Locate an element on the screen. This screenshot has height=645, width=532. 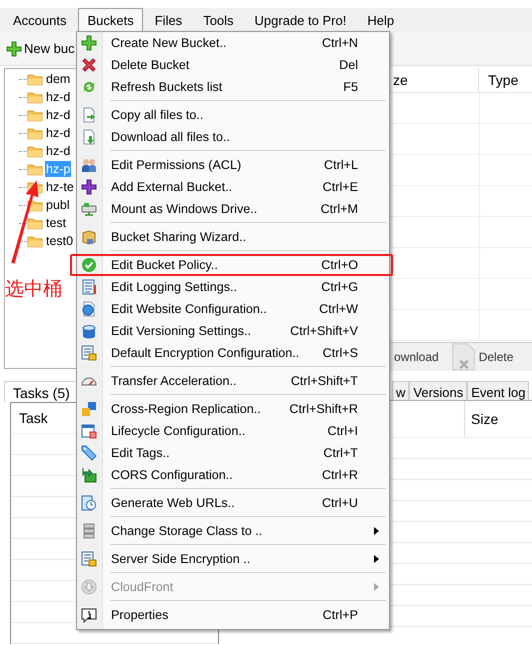
menu-item: Bucket Sharing Wizard.. is located at coordinates (233, 237).